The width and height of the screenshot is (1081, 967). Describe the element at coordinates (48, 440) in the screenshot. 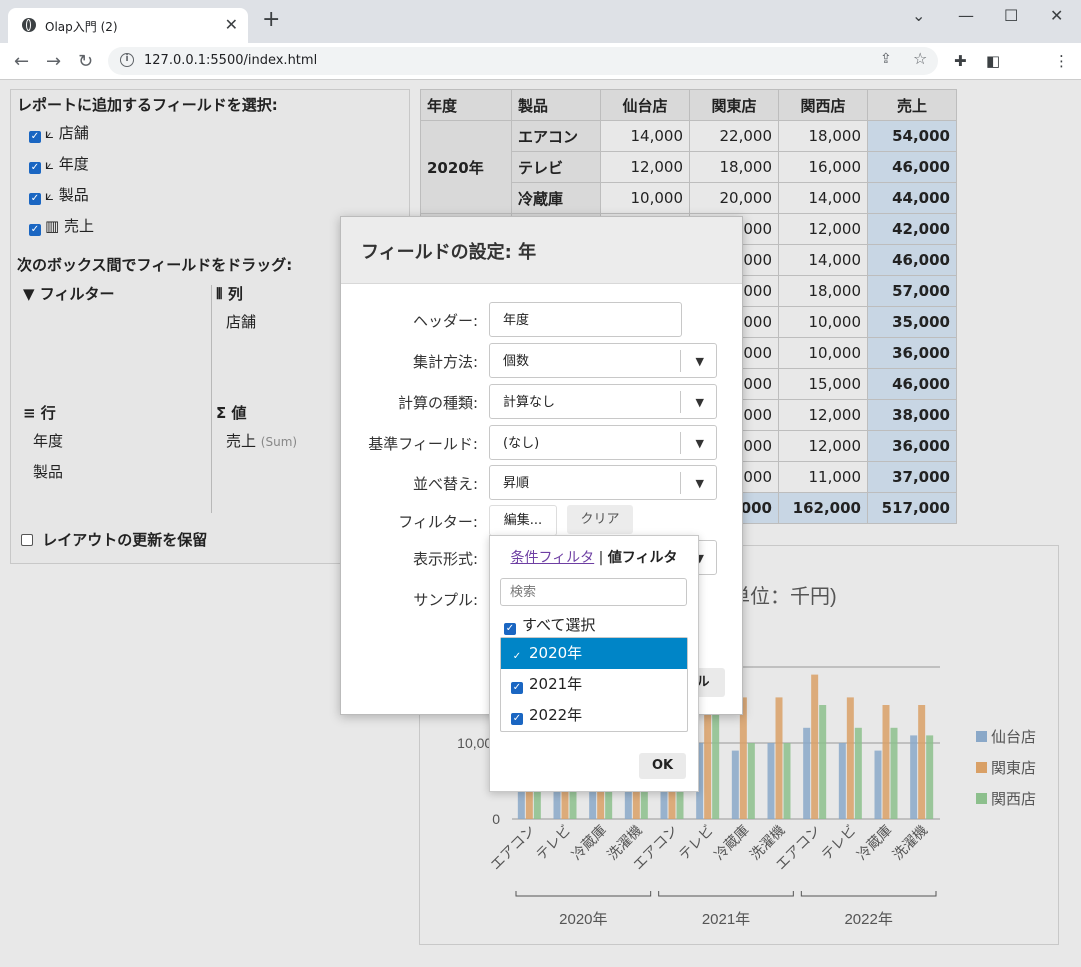

I see `rows-item-year: 年度` at that location.